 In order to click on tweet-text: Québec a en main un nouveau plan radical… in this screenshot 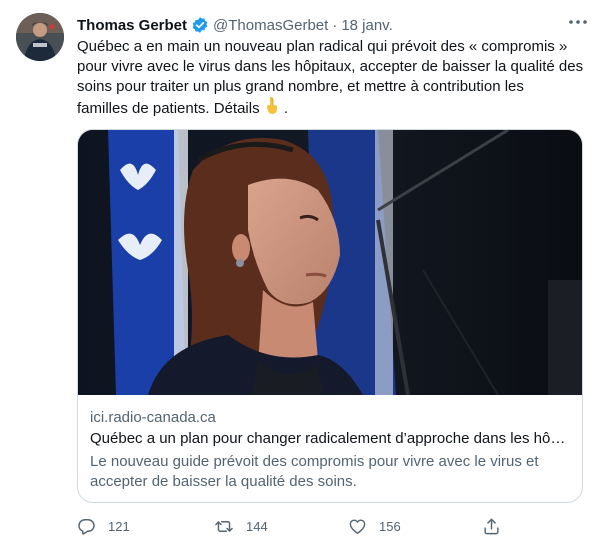, I will do `click(333, 79)`.